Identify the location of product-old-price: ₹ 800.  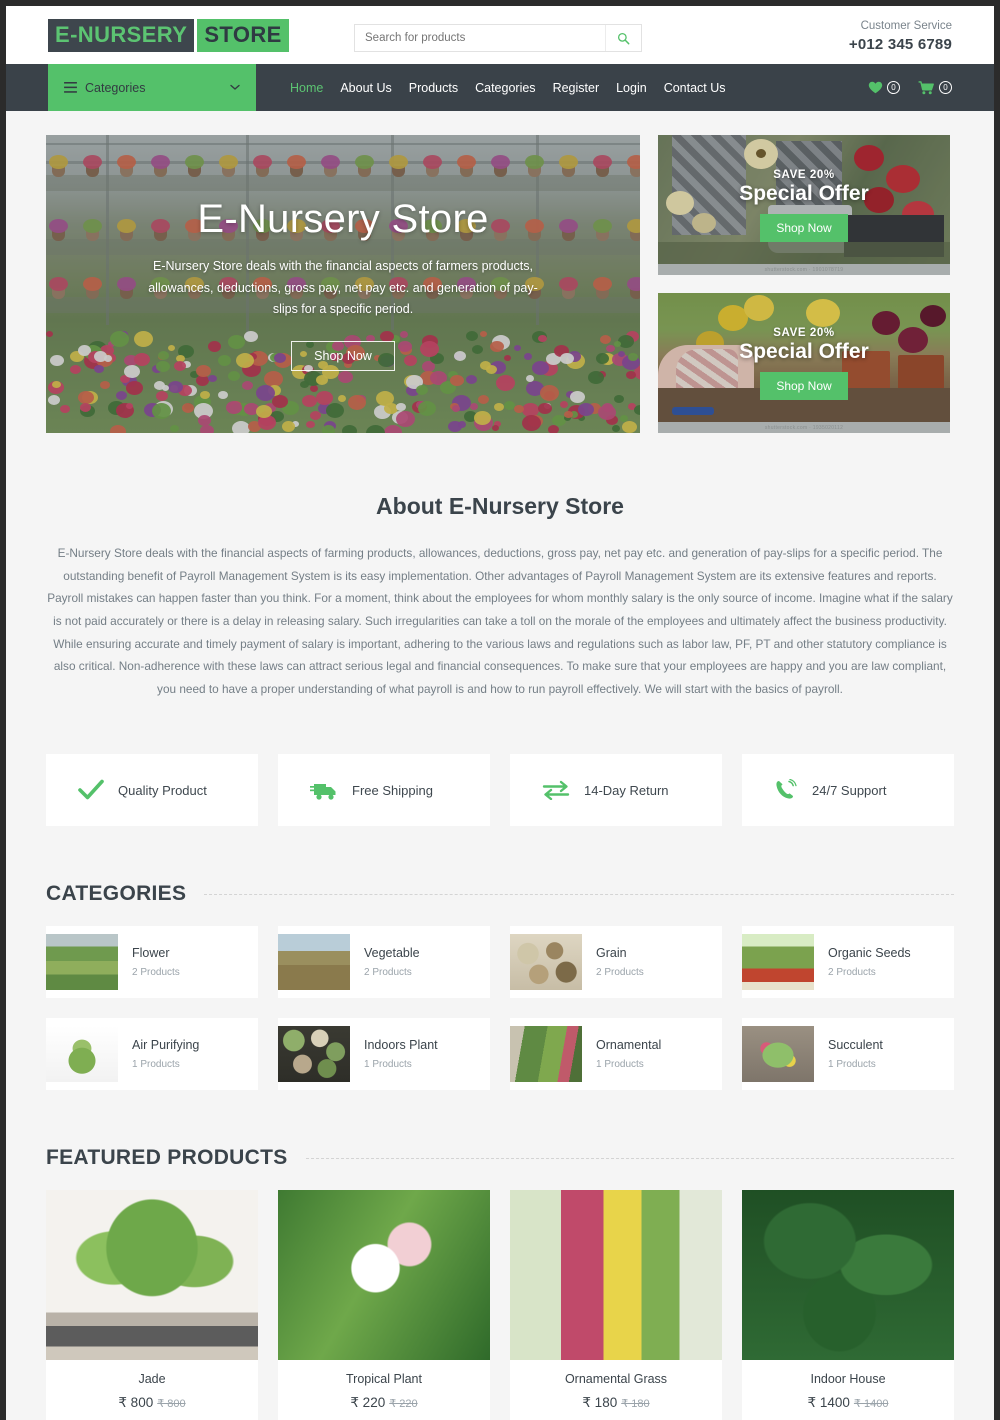
(171, 1404).